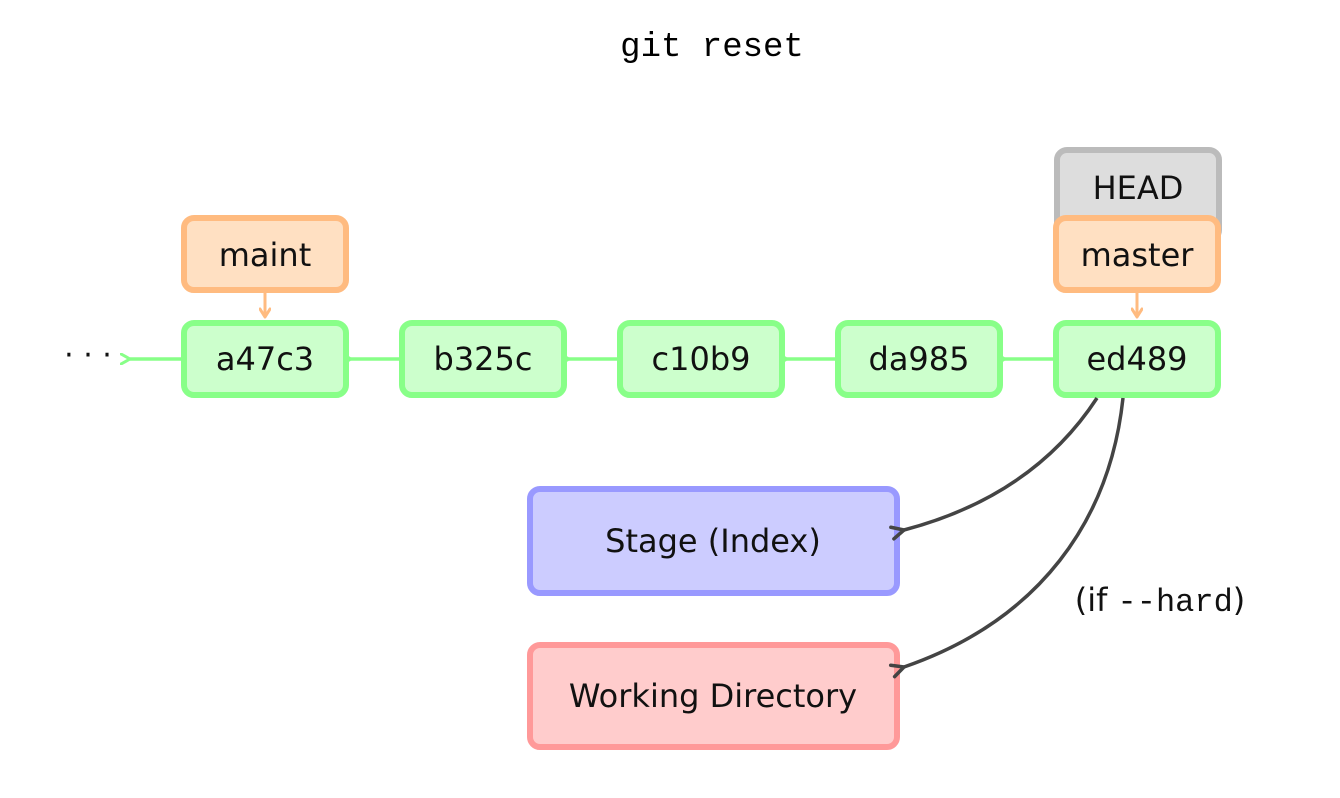 Image resolution: width=1340 pixels, height=798 pixels. What do you see at coordinates (1096, 600) in the screenshot?
I see `annotation-prefix: (if` at bounding box center [1096, 600].